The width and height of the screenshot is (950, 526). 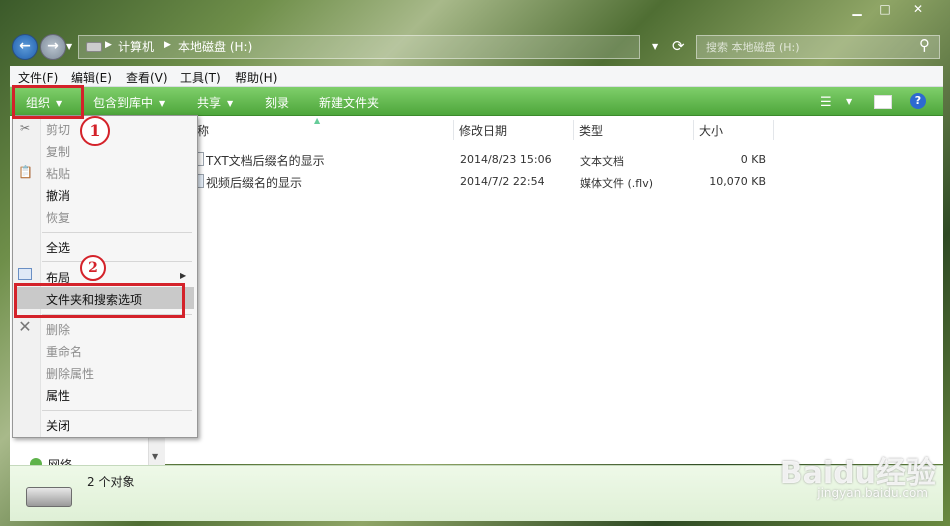 What do you see at coordinates (857, 9) in the screenshot?
I see `minimize-button: ▁` at bounding box center [857, 9].